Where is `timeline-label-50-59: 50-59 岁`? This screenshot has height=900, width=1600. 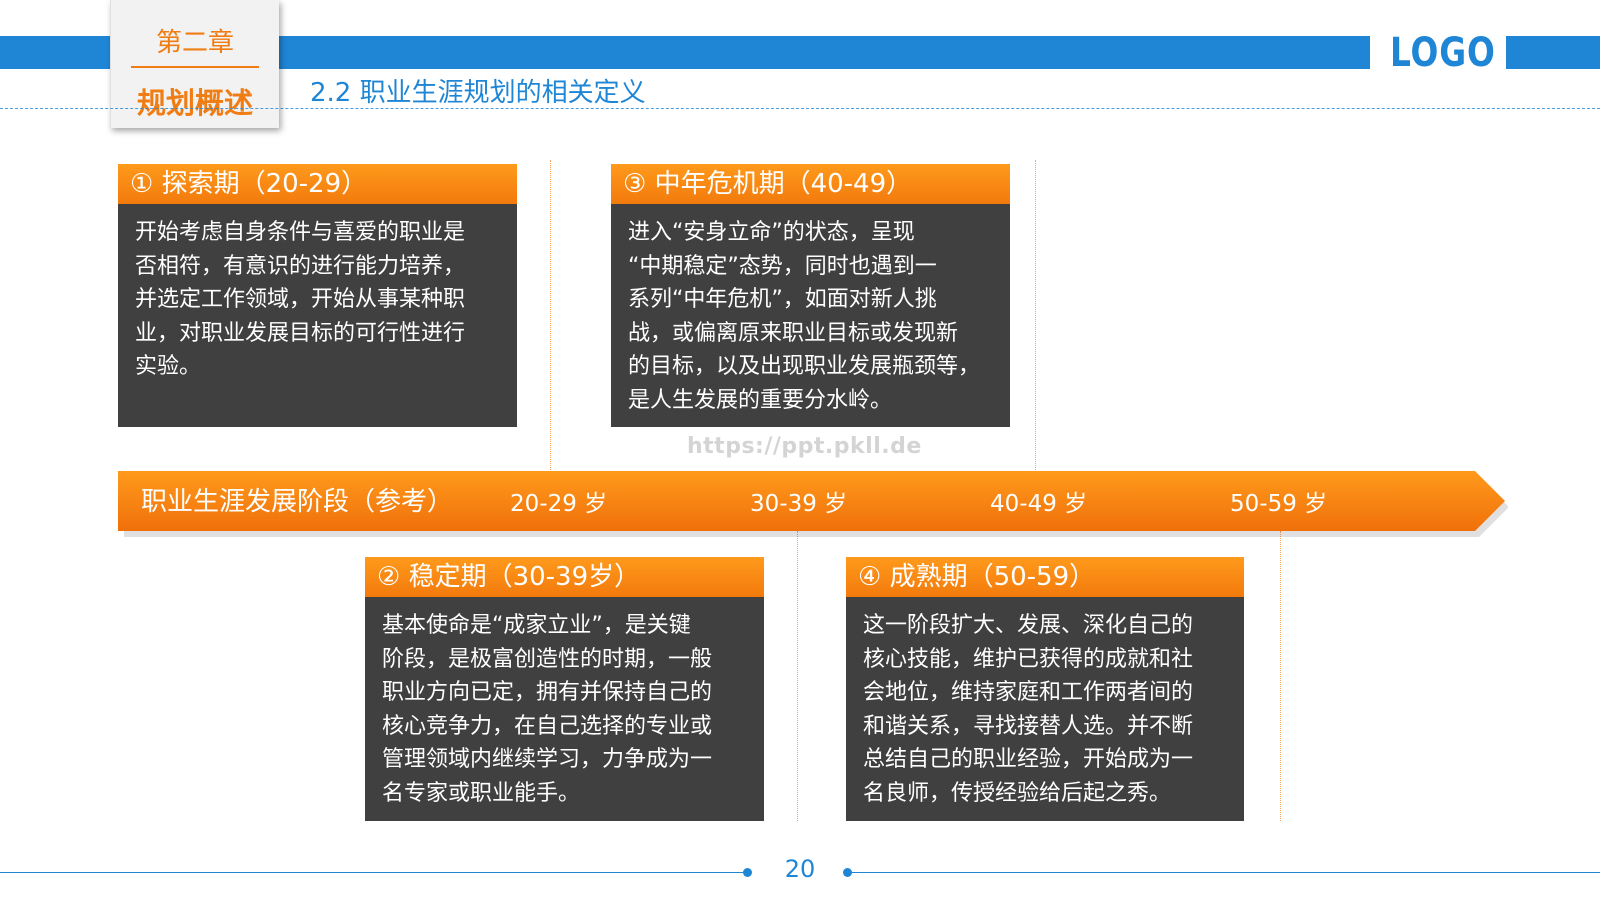
timeline-label-50-59: 50-59 岁 is located at coordinates (1279, 504).